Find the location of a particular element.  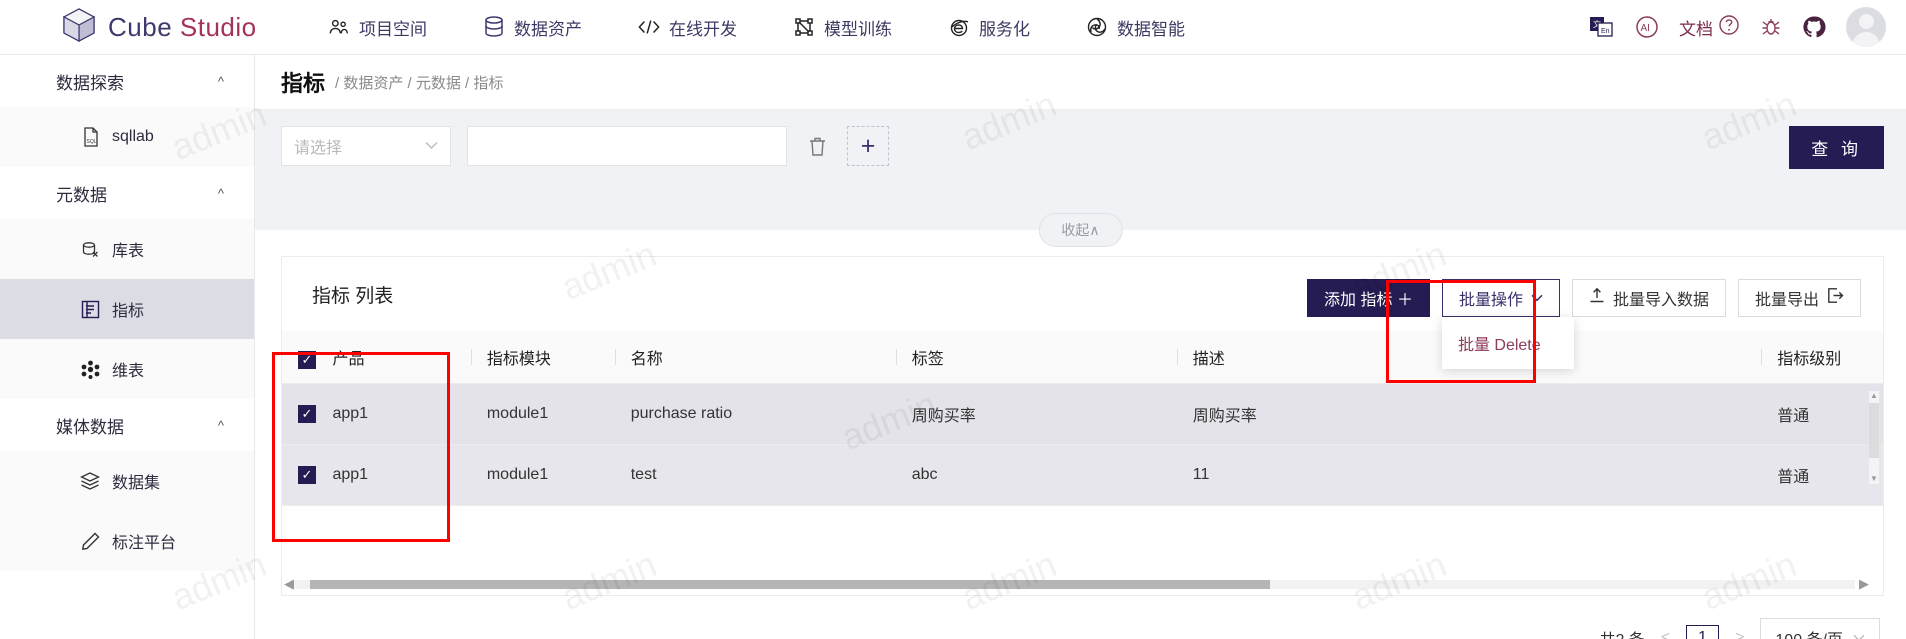

top-nav-right-actions: 文 En AI 文档 is located at coordinates (1747, 27).